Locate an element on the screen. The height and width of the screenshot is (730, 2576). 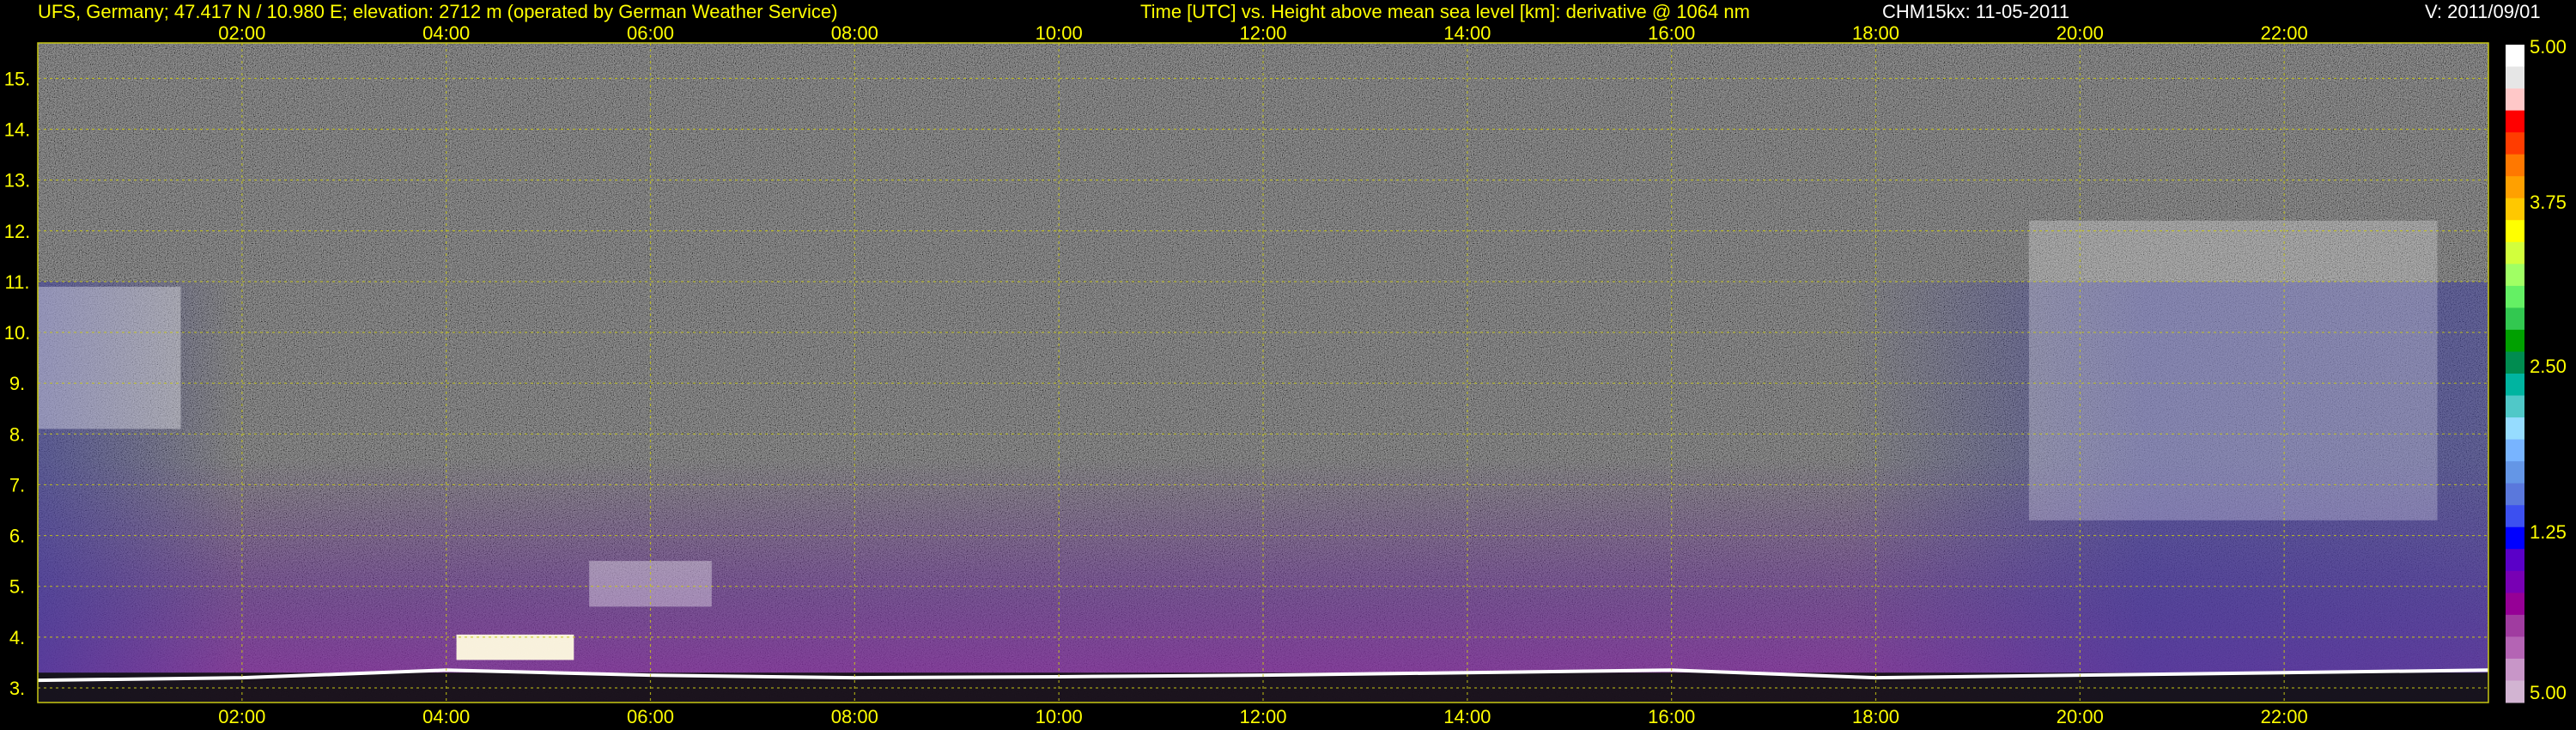
x-tick-label-top: 18:00 is located at coordinates (1875, 33).